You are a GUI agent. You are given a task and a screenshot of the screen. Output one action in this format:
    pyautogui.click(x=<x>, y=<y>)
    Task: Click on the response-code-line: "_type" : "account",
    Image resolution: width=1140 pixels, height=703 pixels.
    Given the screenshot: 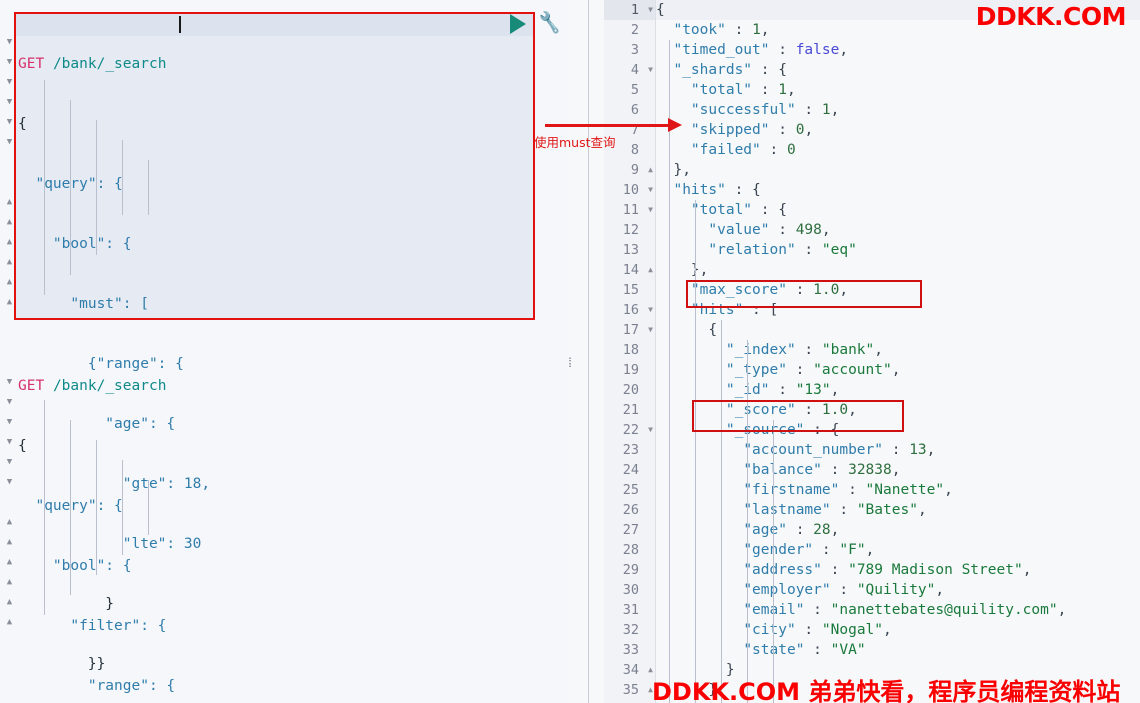 What is the action you would take?
    pyautogui.click(x=813, y=370)
    